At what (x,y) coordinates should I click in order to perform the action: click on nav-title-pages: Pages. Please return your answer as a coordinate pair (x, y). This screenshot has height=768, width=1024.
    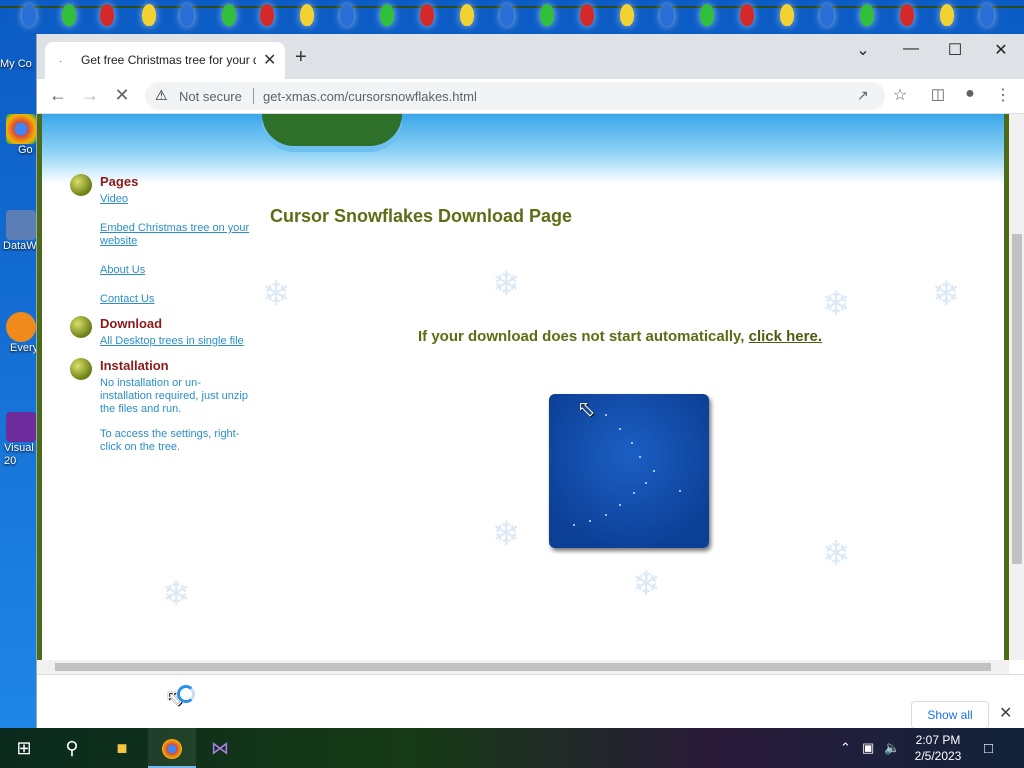
    Looking at the image, I should click on (119, 181).